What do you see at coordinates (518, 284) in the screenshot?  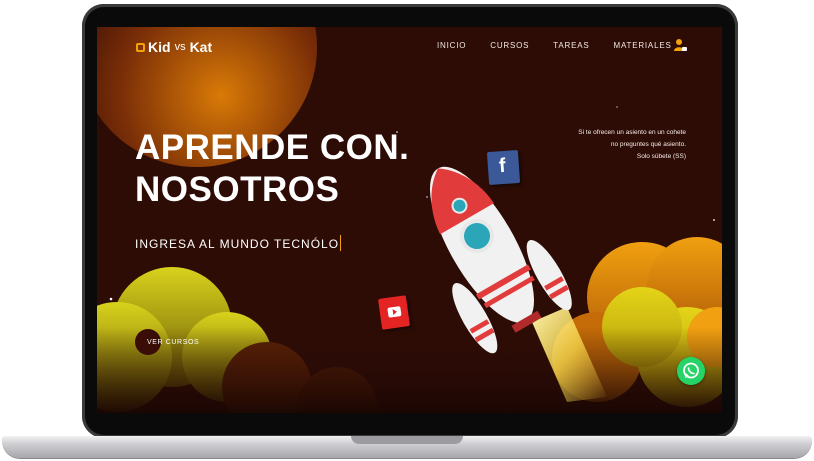 I see `rocket-illustration` at bounding box center [518, 284].